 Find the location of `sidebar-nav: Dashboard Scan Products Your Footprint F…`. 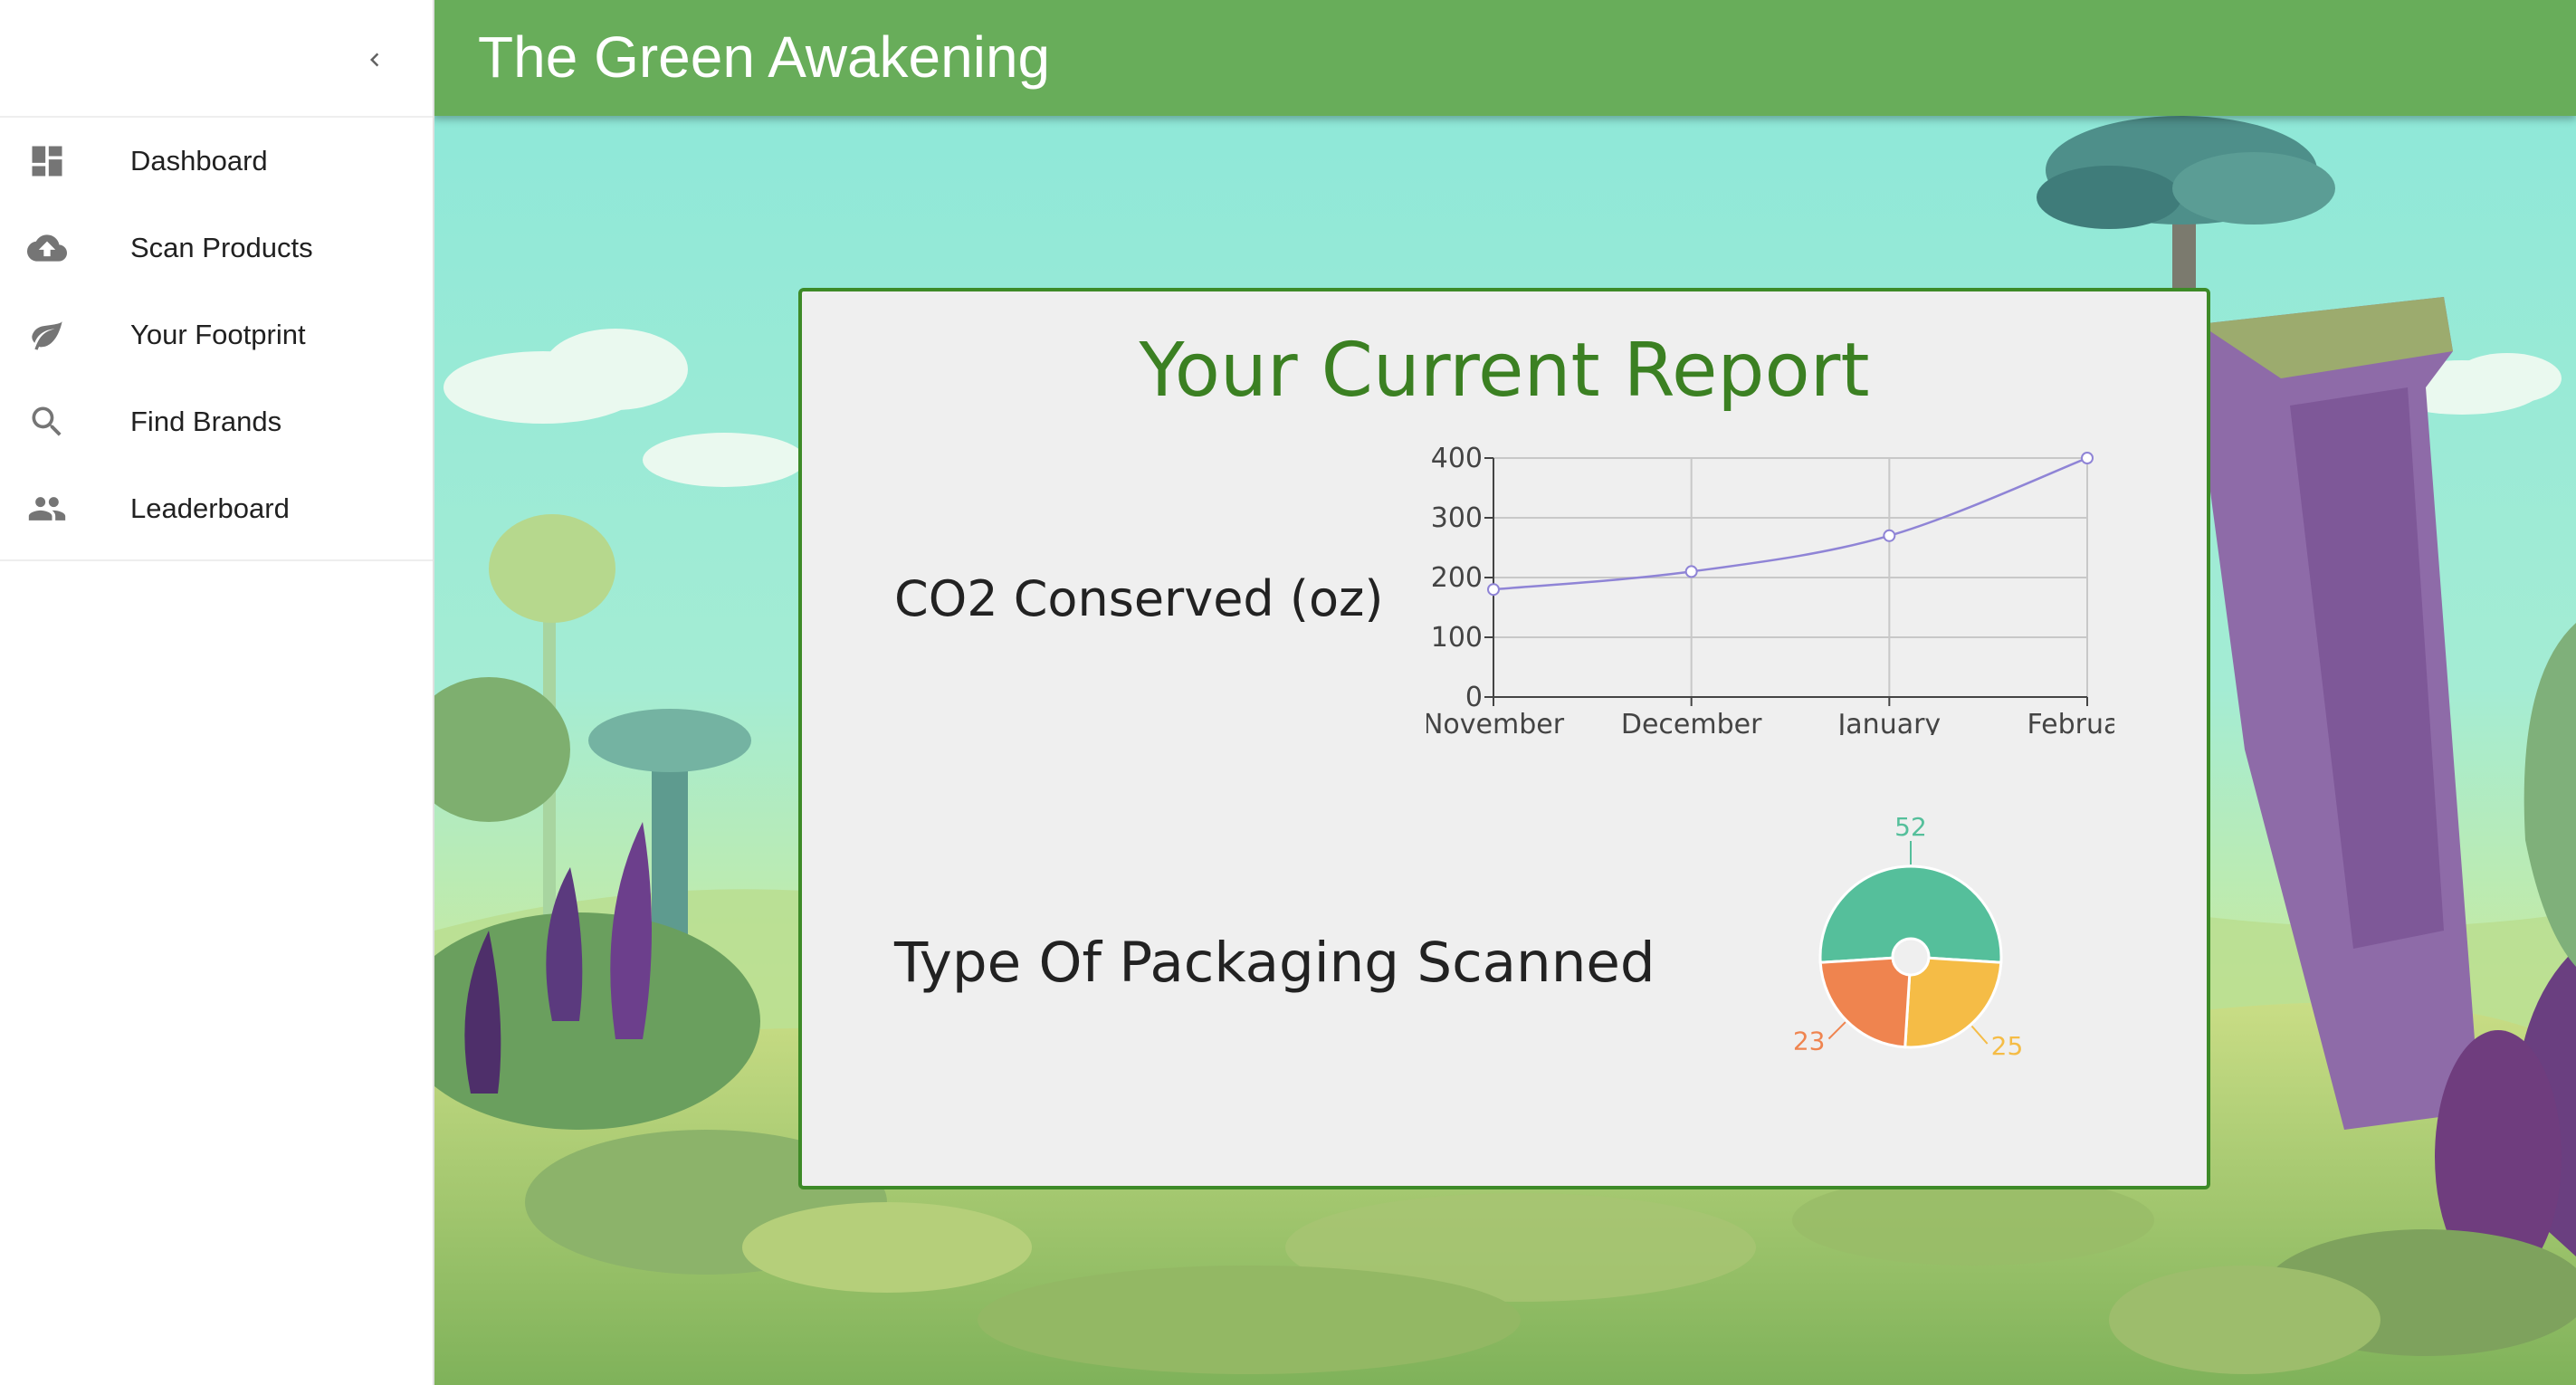

sidebar-nav: Dashboard Scan Products Your Footprint F… is located at coordinates (217, 339).